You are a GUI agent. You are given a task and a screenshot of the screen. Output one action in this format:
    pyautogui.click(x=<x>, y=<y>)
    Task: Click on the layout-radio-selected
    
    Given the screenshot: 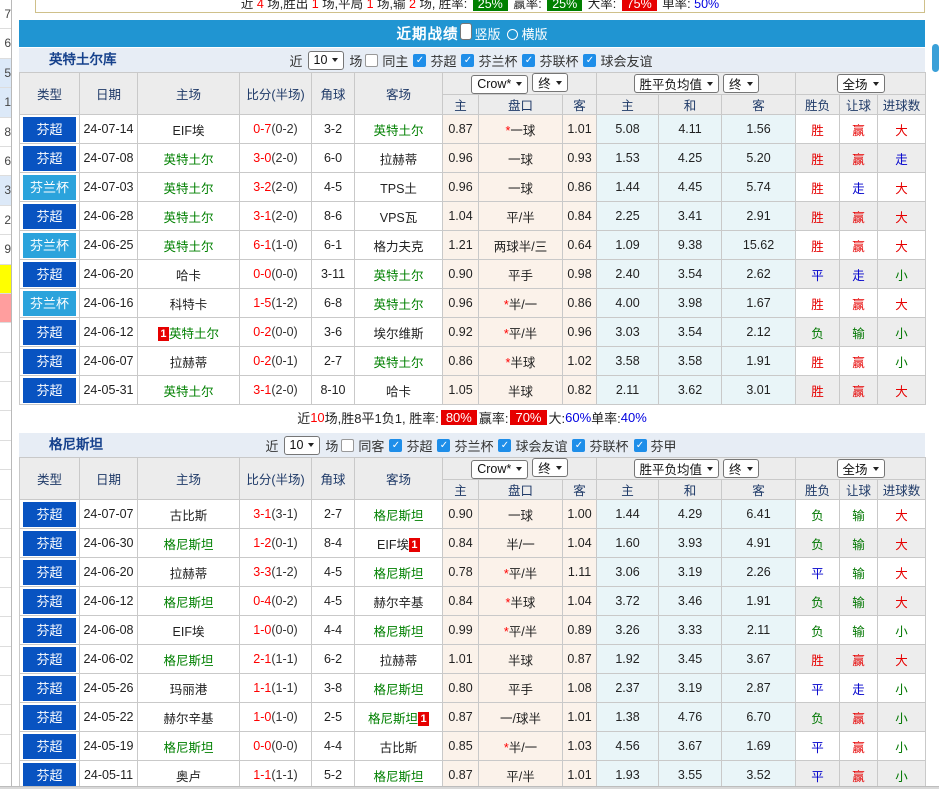 What is the action you would take?
    pyautogui.click(x=466, y=31)
    